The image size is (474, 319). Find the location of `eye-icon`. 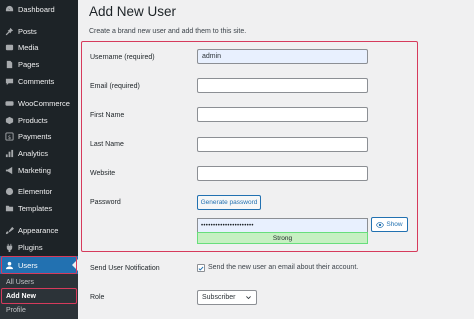

eye-icon is located at coordinates (380, 224).